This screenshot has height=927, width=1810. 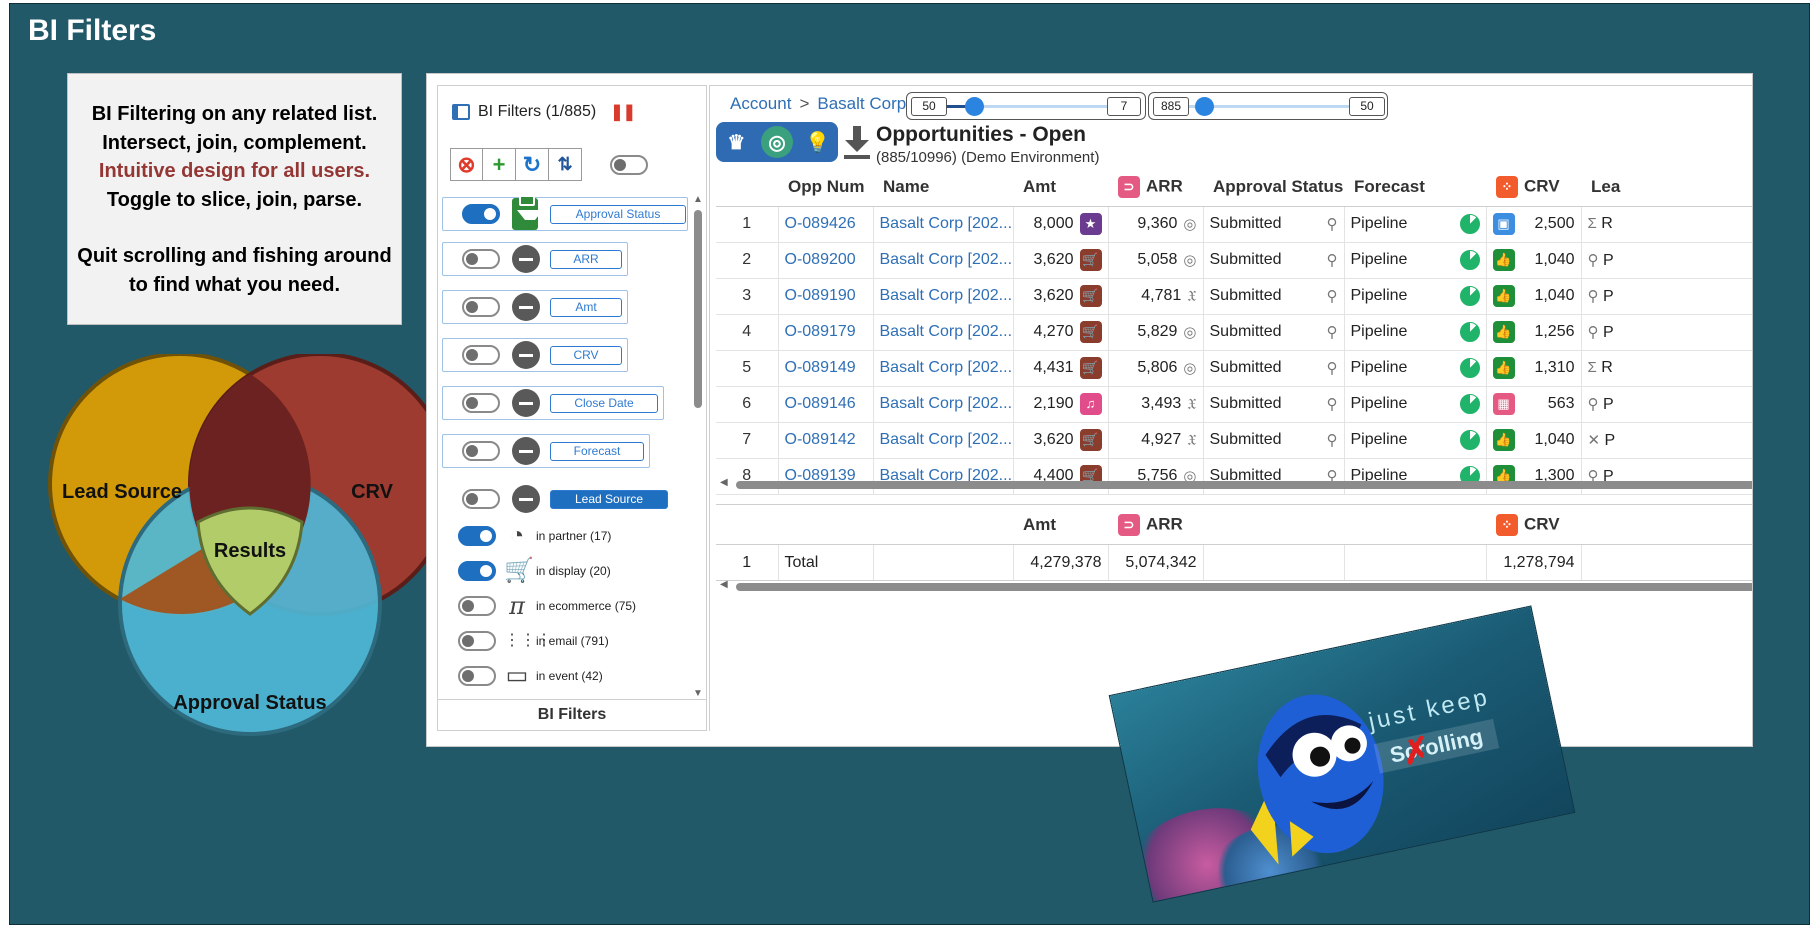 I want to click on range-slider-2: 885 50, so click(x=1268, y=106).